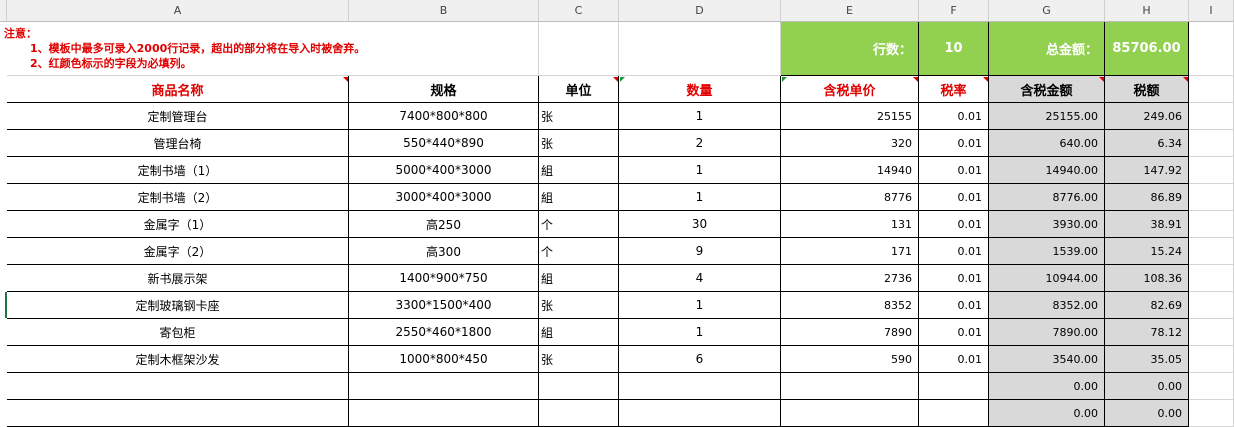 The width and height of the screenshot is (1234, 427). I want to click on total-amount-value: 85706.00, so click(1147, 49).